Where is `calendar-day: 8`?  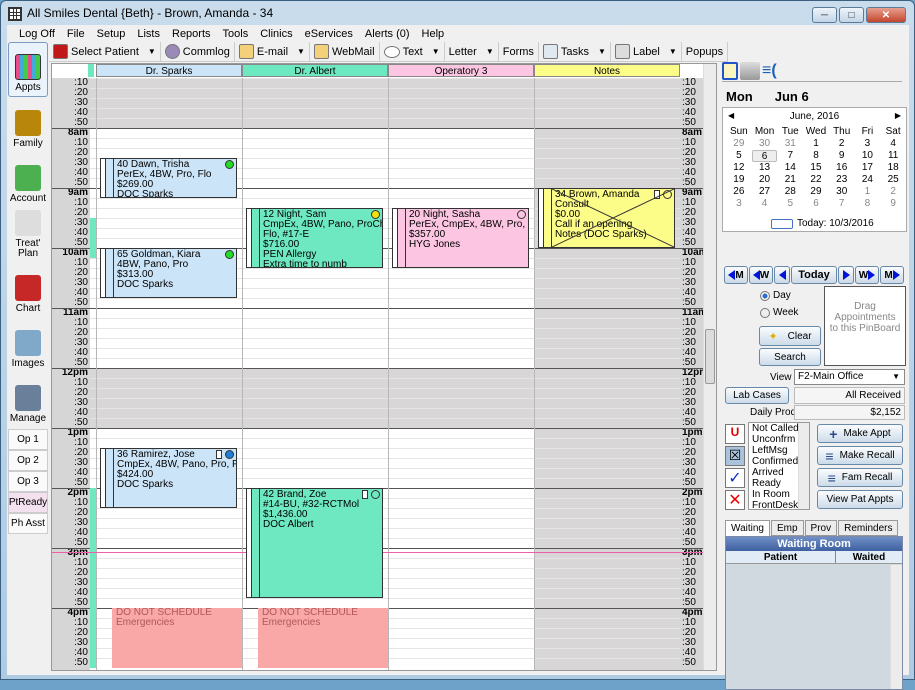 calendar-day: 8 is located at coordinates (868, 204).